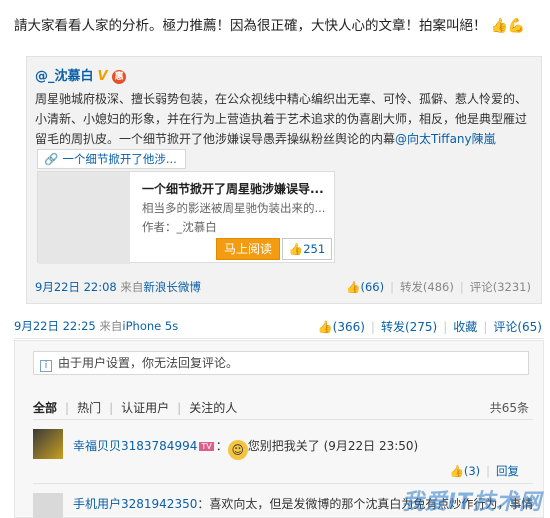 The height and width of the screenshot is (518, 550). I want to click on comment-reply-button: 回复, so click(507, 471).